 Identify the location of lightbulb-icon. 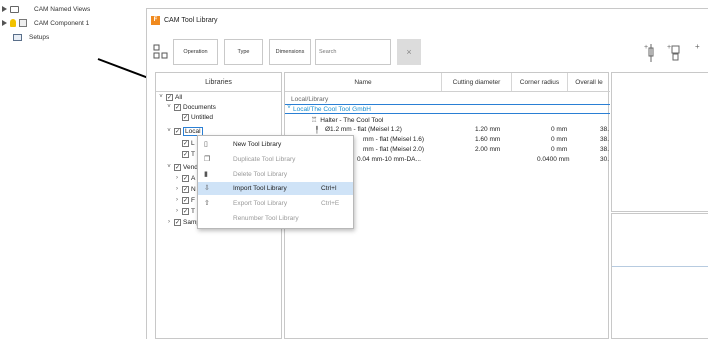
(13, 23).